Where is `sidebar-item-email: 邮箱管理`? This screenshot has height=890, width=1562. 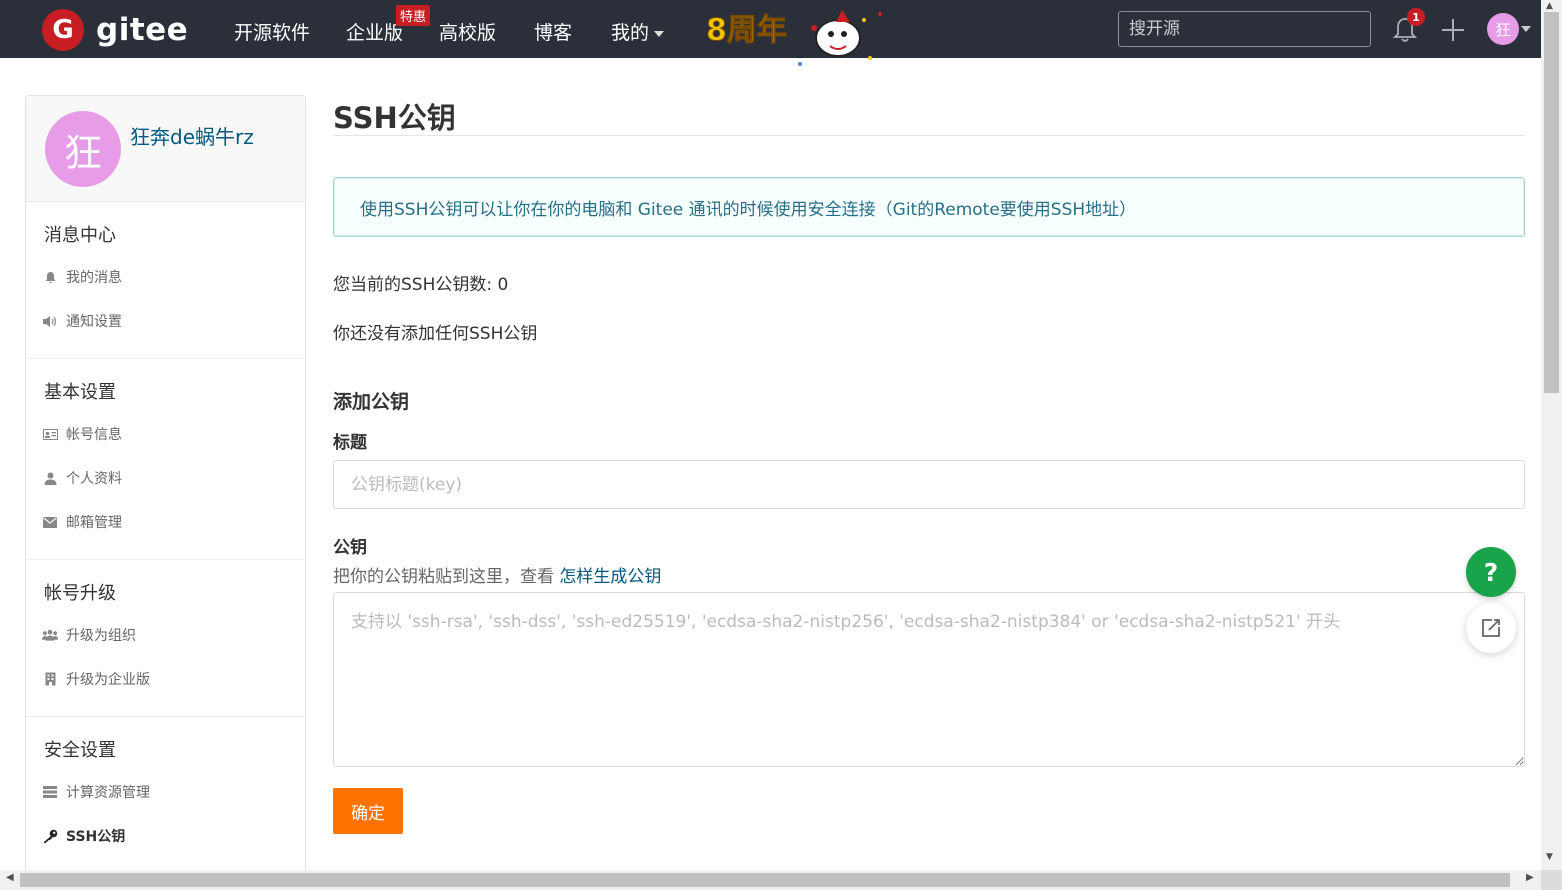
sidebar-item-email: 邮箱管理 is located at coordinates (165, 522).